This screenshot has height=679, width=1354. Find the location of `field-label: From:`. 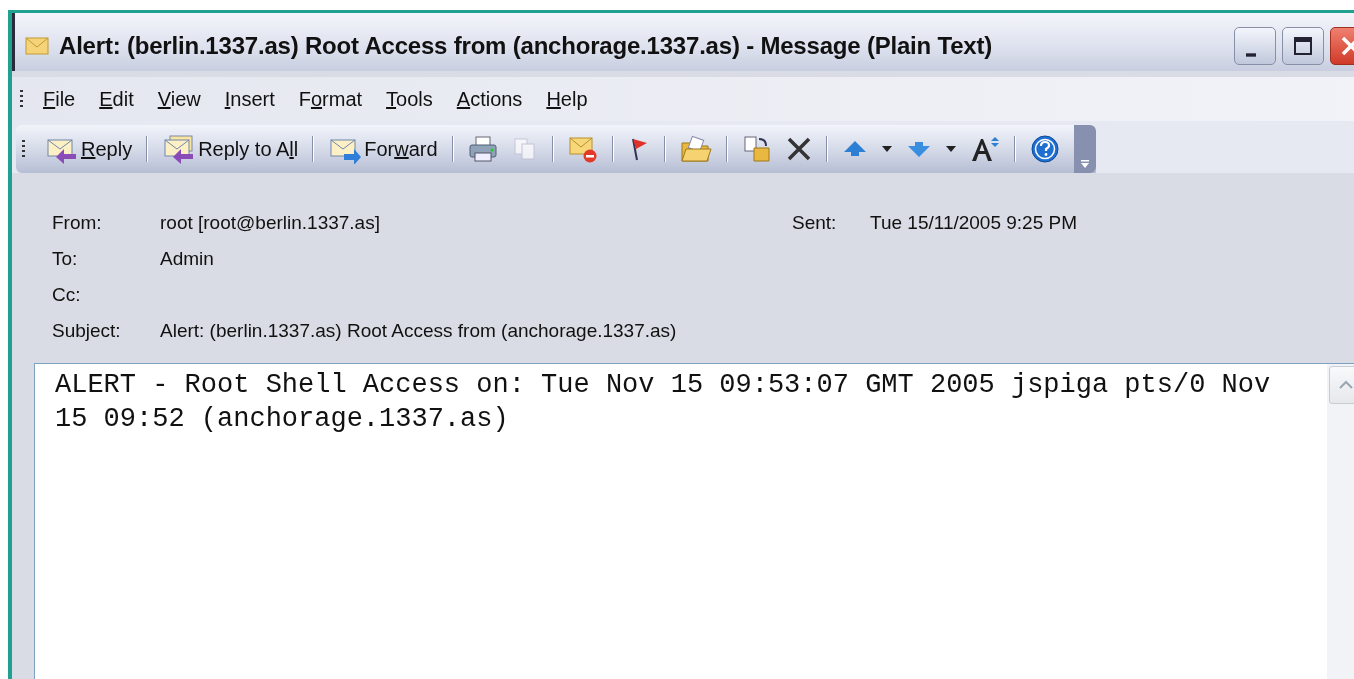

field-label: From: is located at coordinates (77, 223).